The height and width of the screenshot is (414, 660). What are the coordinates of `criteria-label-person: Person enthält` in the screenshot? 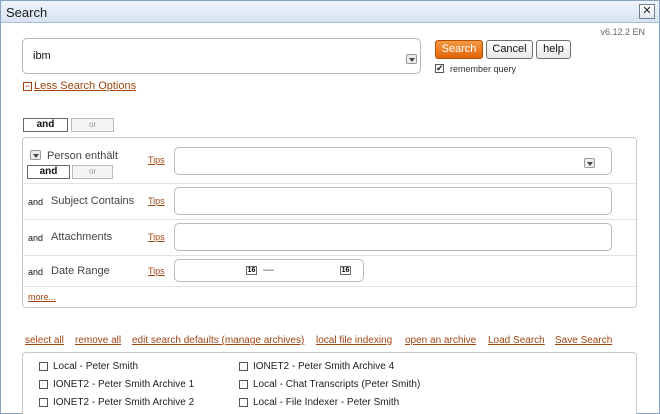 It's located at (82, 156).